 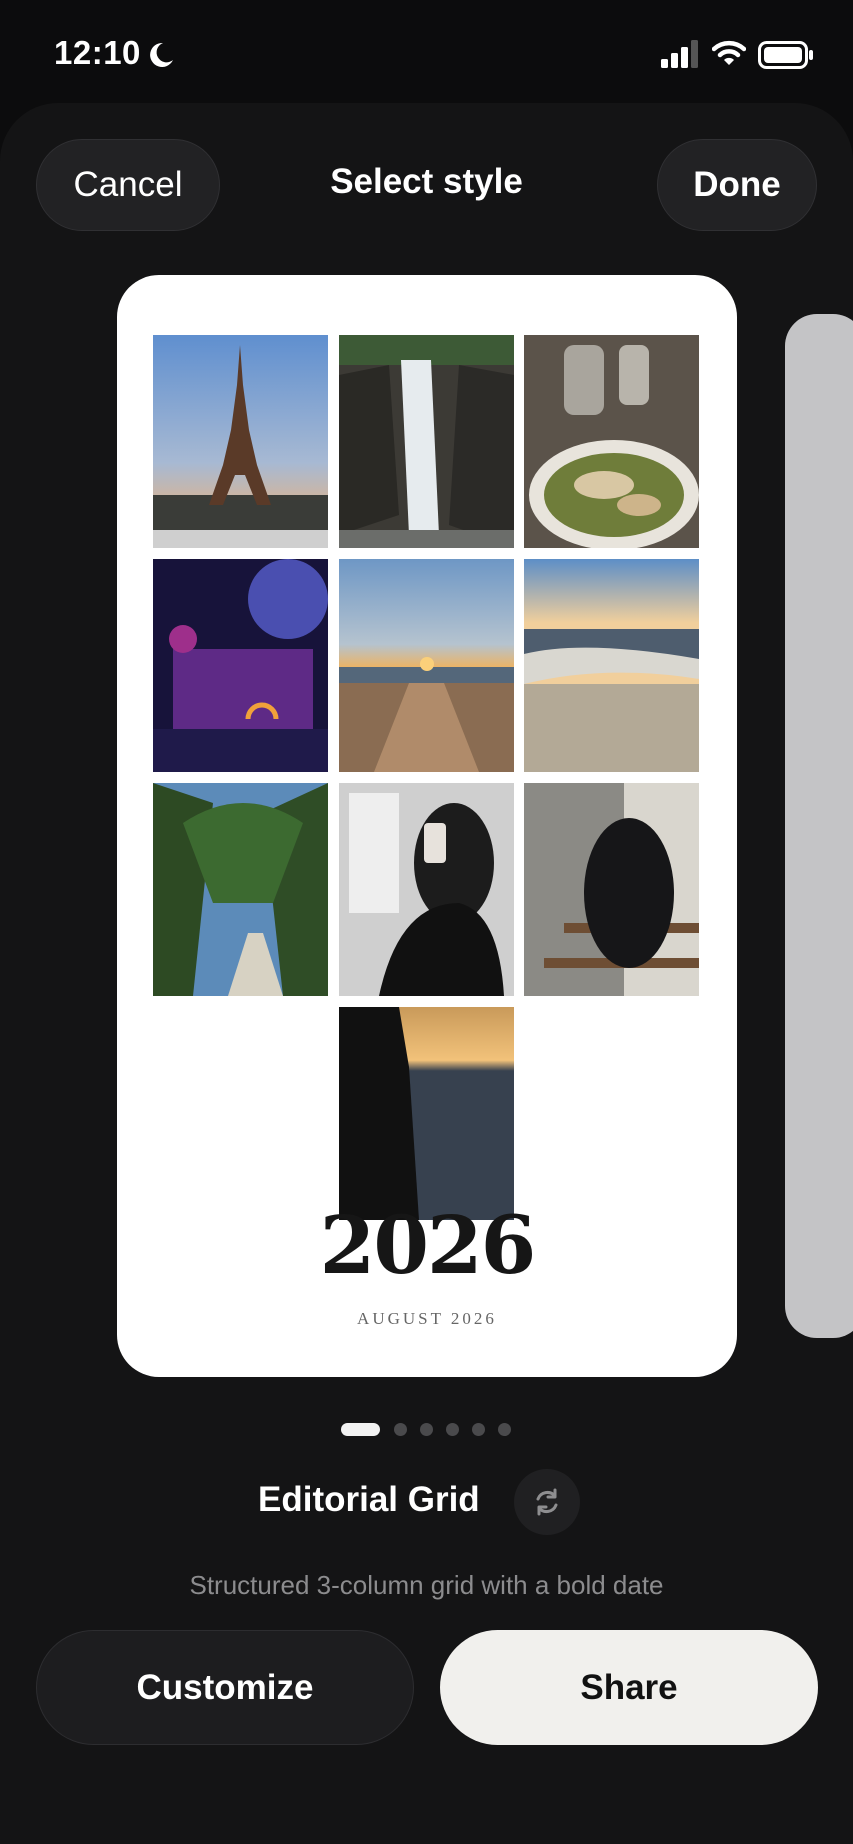 I want to click on eiffel-tower-photo, so click(x=240, y=441).